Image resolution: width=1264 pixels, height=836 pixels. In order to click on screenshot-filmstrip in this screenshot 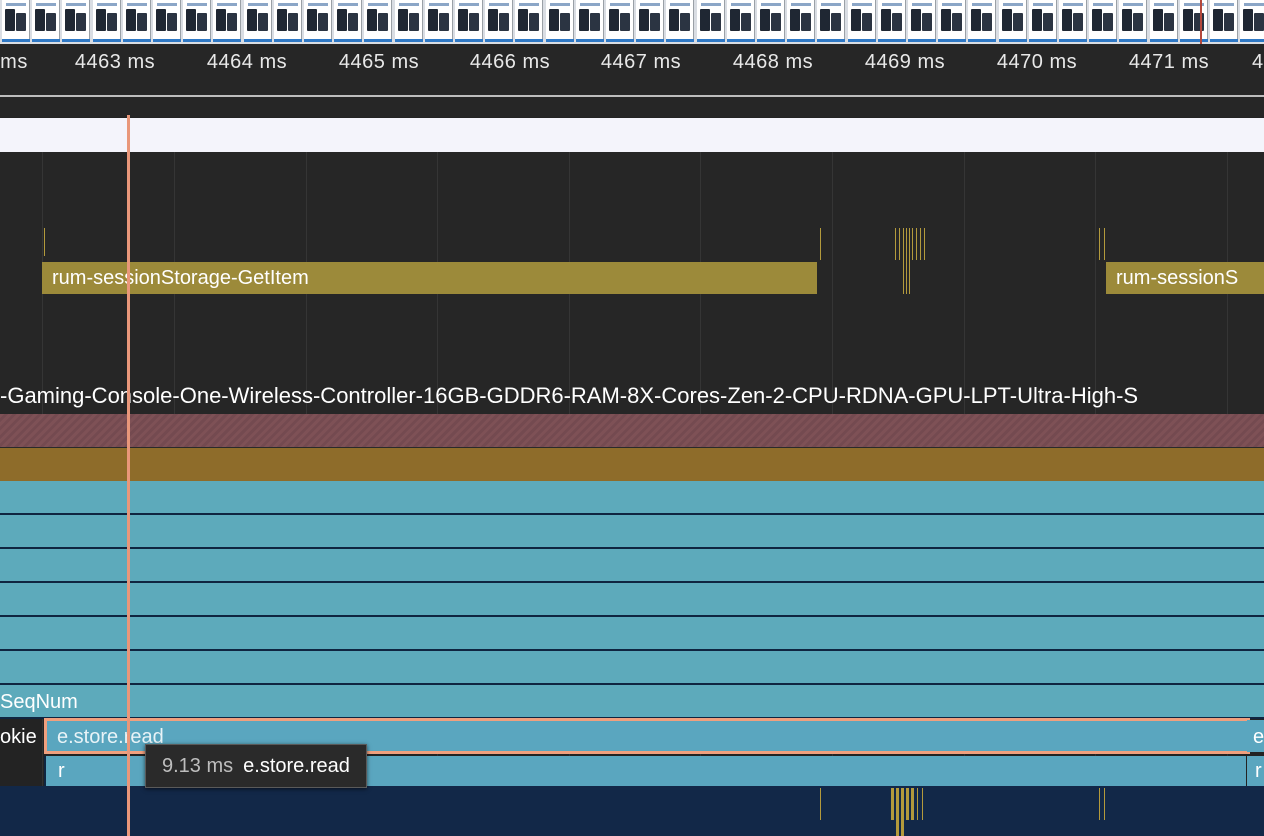, I will do `click(632, 22)`.